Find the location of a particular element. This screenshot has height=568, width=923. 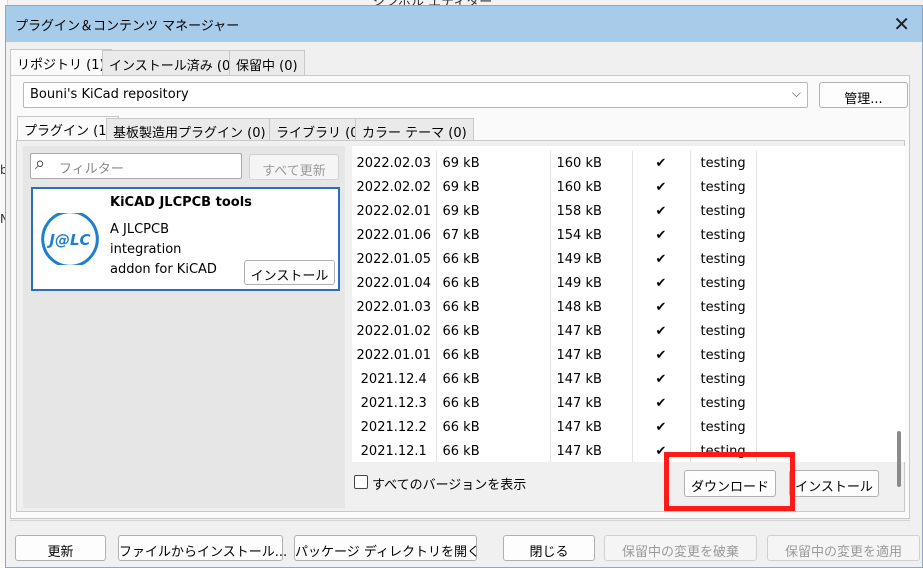

version-row: 2021.12.2 66 kB 147 kB ✔ testing is located at coordinates (554, 427).